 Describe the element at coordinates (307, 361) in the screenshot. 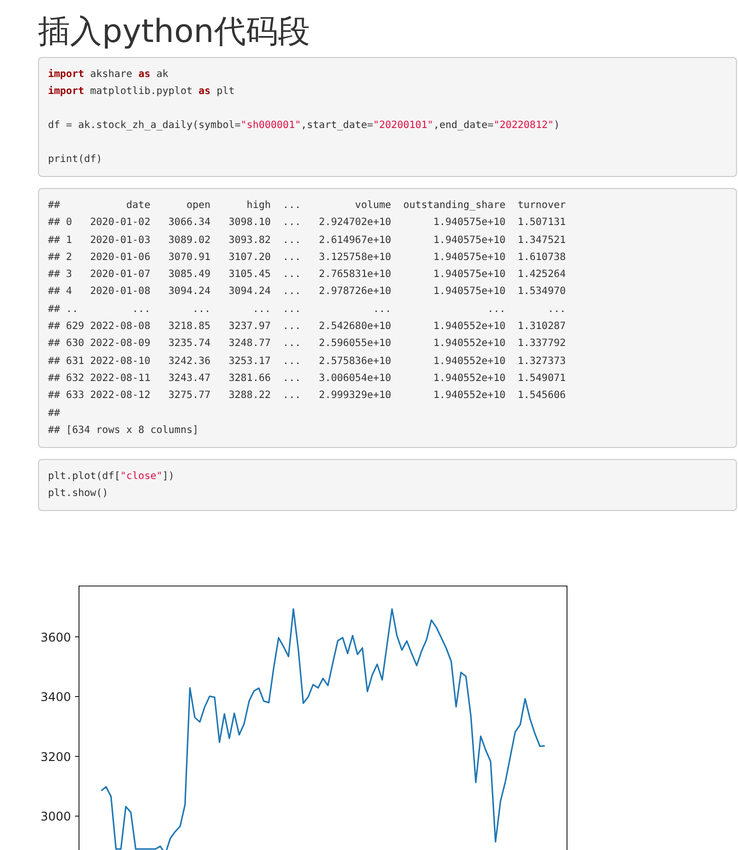

I see `output-line: ## 631 2022-08-10 3242.36 3253.17 ... 2.575836e+10 1.940552e+10 1.327373` at that location.